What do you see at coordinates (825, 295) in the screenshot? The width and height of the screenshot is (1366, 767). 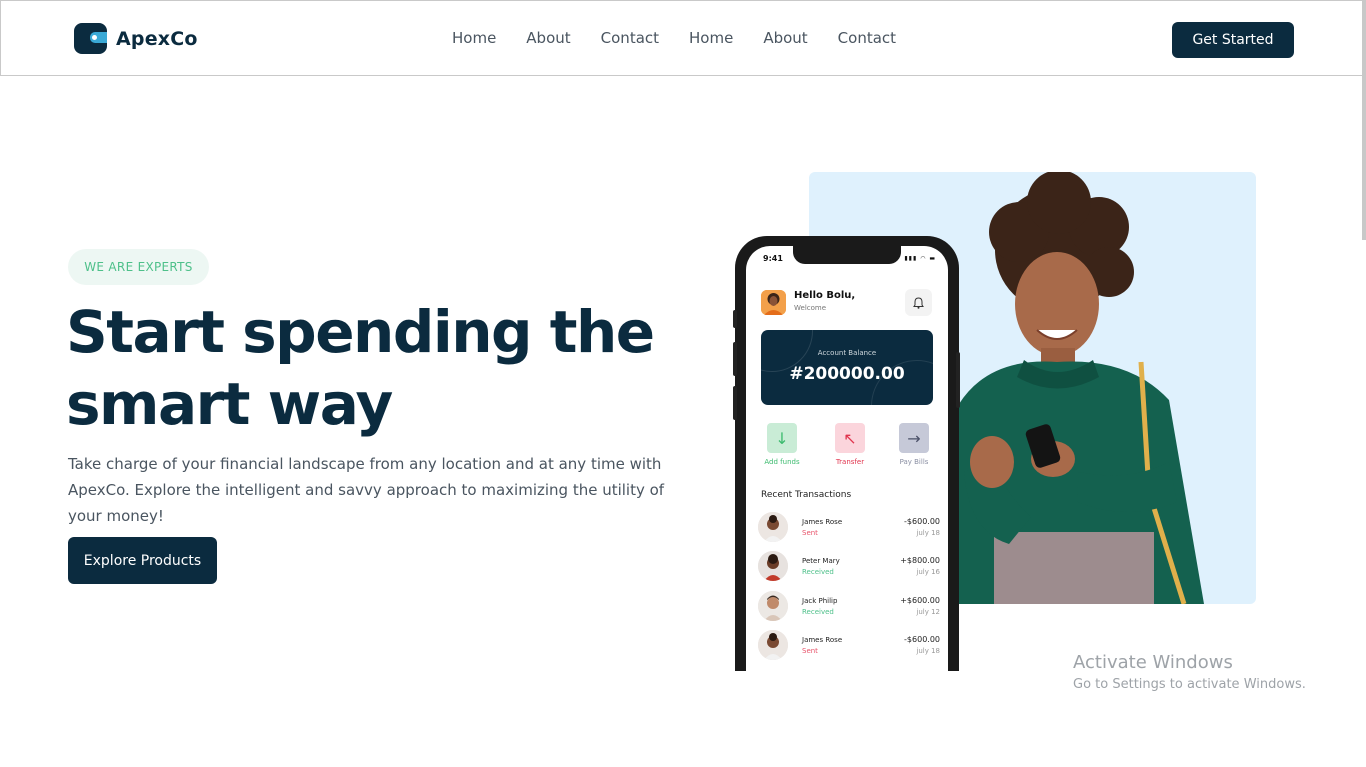 I see `greeting-text: Hello Bolu,` at bounding box center [825, 295].